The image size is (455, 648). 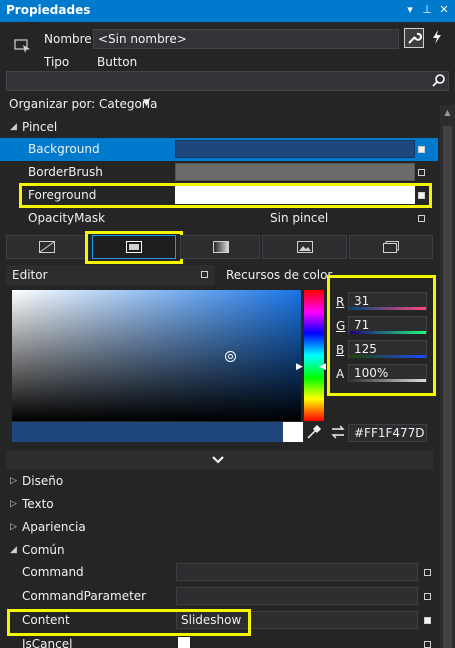 What do you see at coordinates (147, 432) in the screenshot?
I see `current-color-preview` at bounding box center [147, 432].